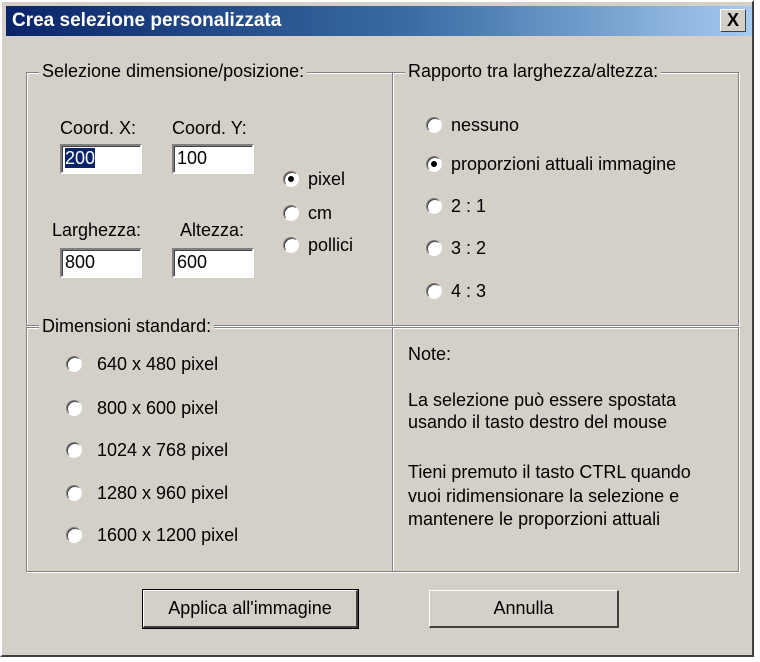  I want to click on coord-y-value: 100, so click(192, 158).